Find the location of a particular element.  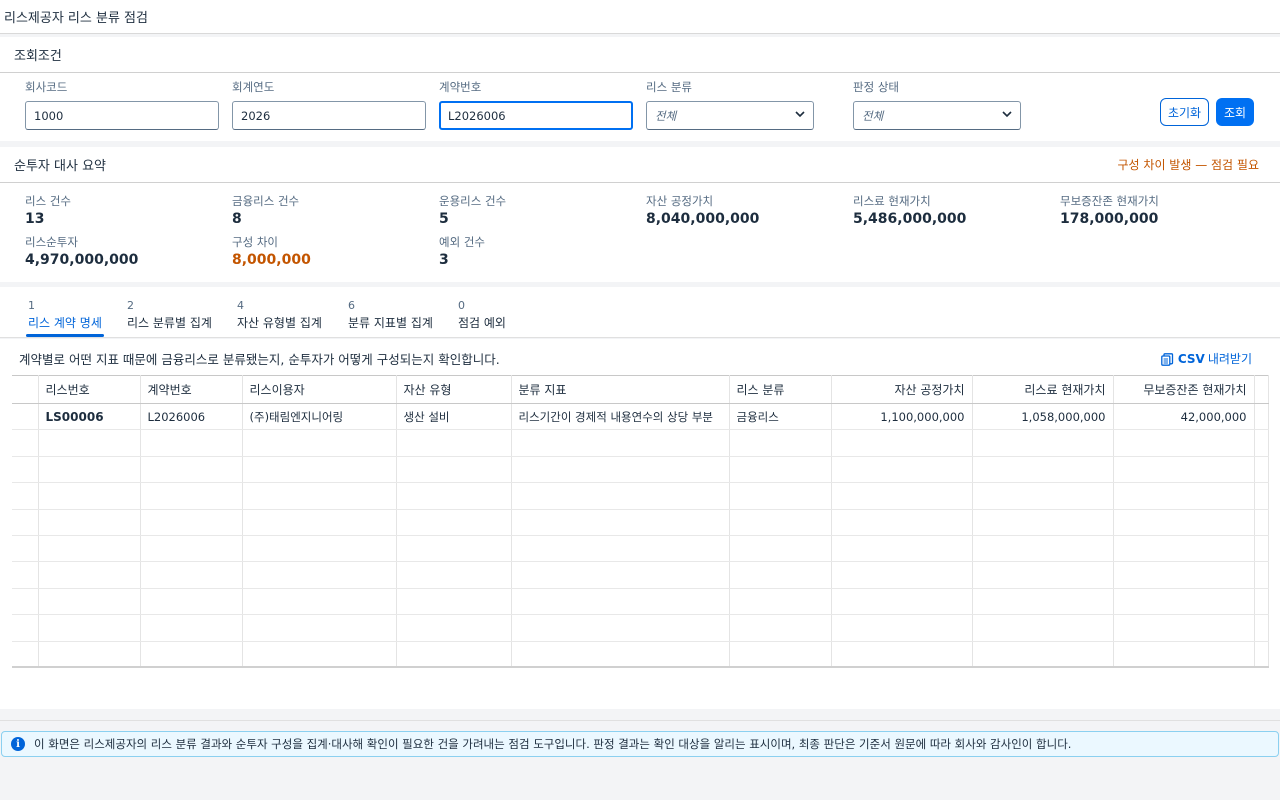

kpi-value: 5 is located at coordinates (444, 219).